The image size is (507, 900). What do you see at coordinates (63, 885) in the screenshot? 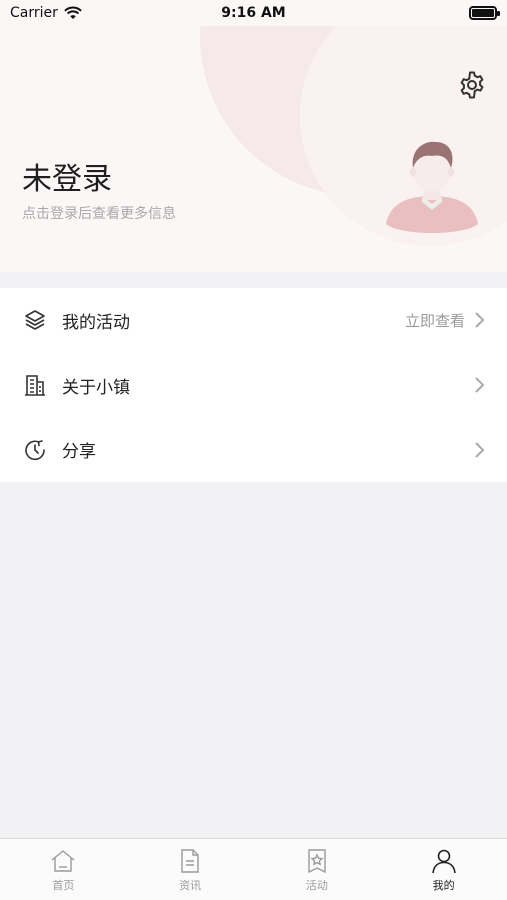
I see `tab-label: 首页` at bounding box center [63, 885].